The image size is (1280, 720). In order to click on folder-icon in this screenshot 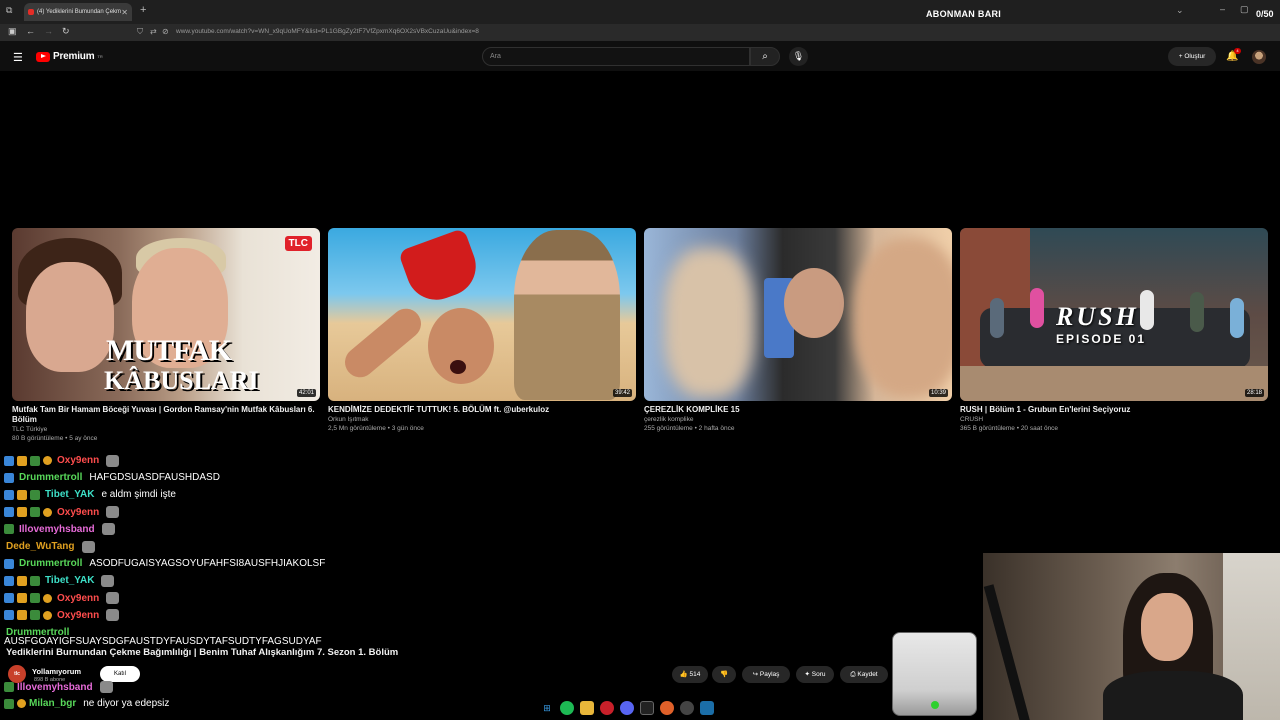, I will do `click(587, 708)`.